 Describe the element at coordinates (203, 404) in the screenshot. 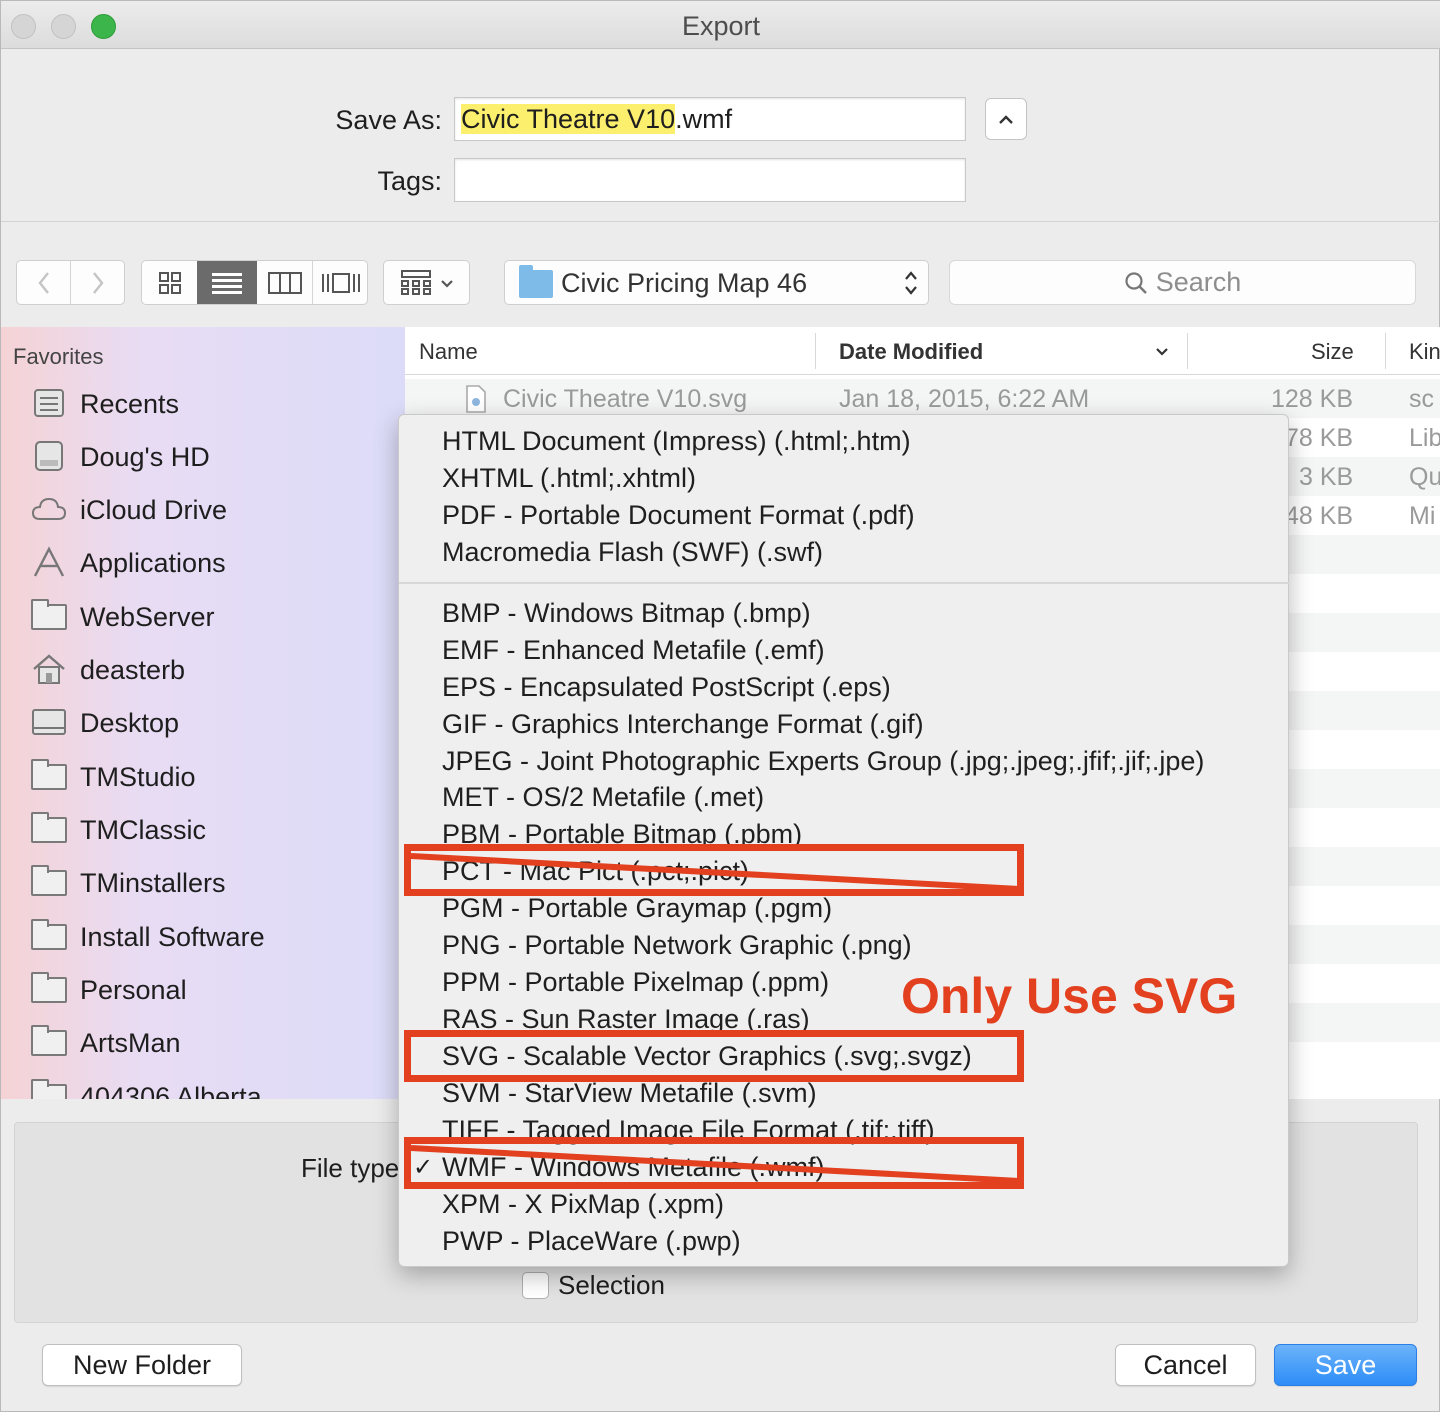

I see `sidebar-item-recents: Recents` at that location.